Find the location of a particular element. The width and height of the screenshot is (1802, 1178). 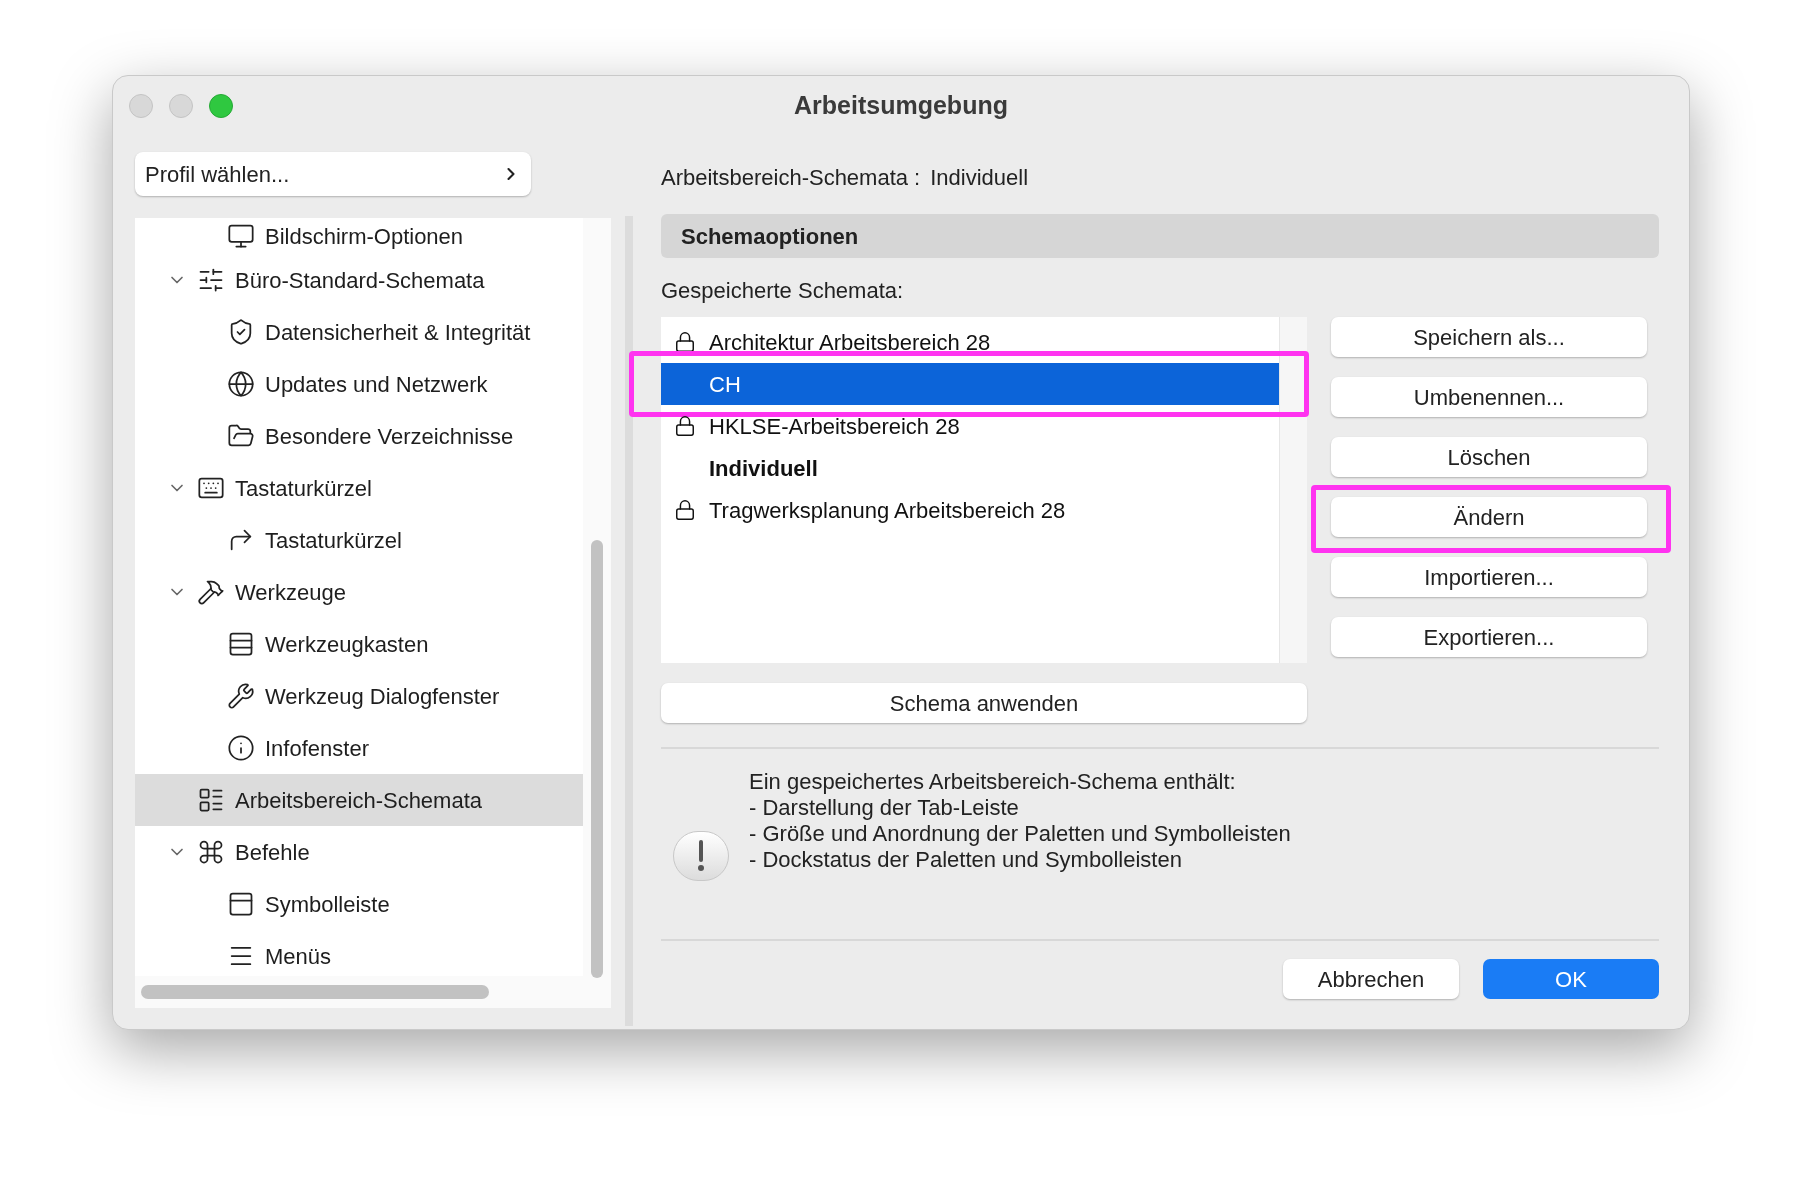

alert-icon is located at coordinates (701, 856).